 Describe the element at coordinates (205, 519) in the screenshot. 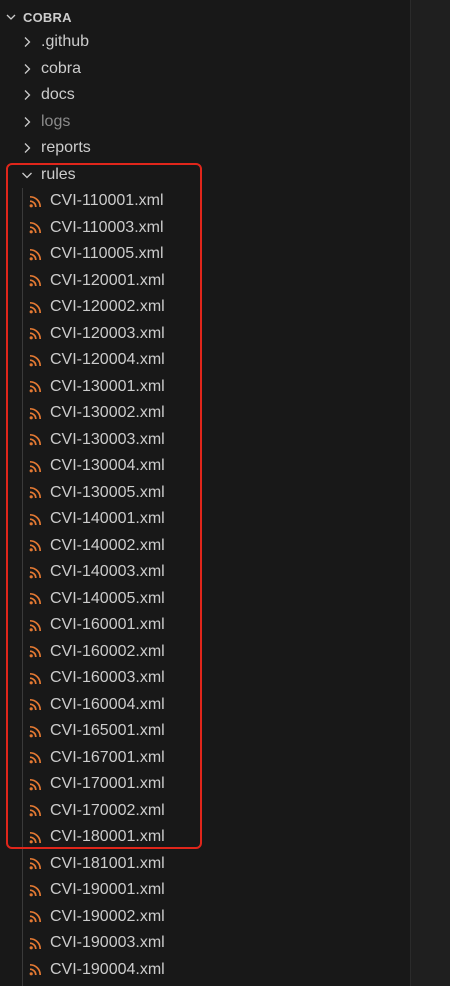

I see `file-item: CVI-140001.xml` at that location.